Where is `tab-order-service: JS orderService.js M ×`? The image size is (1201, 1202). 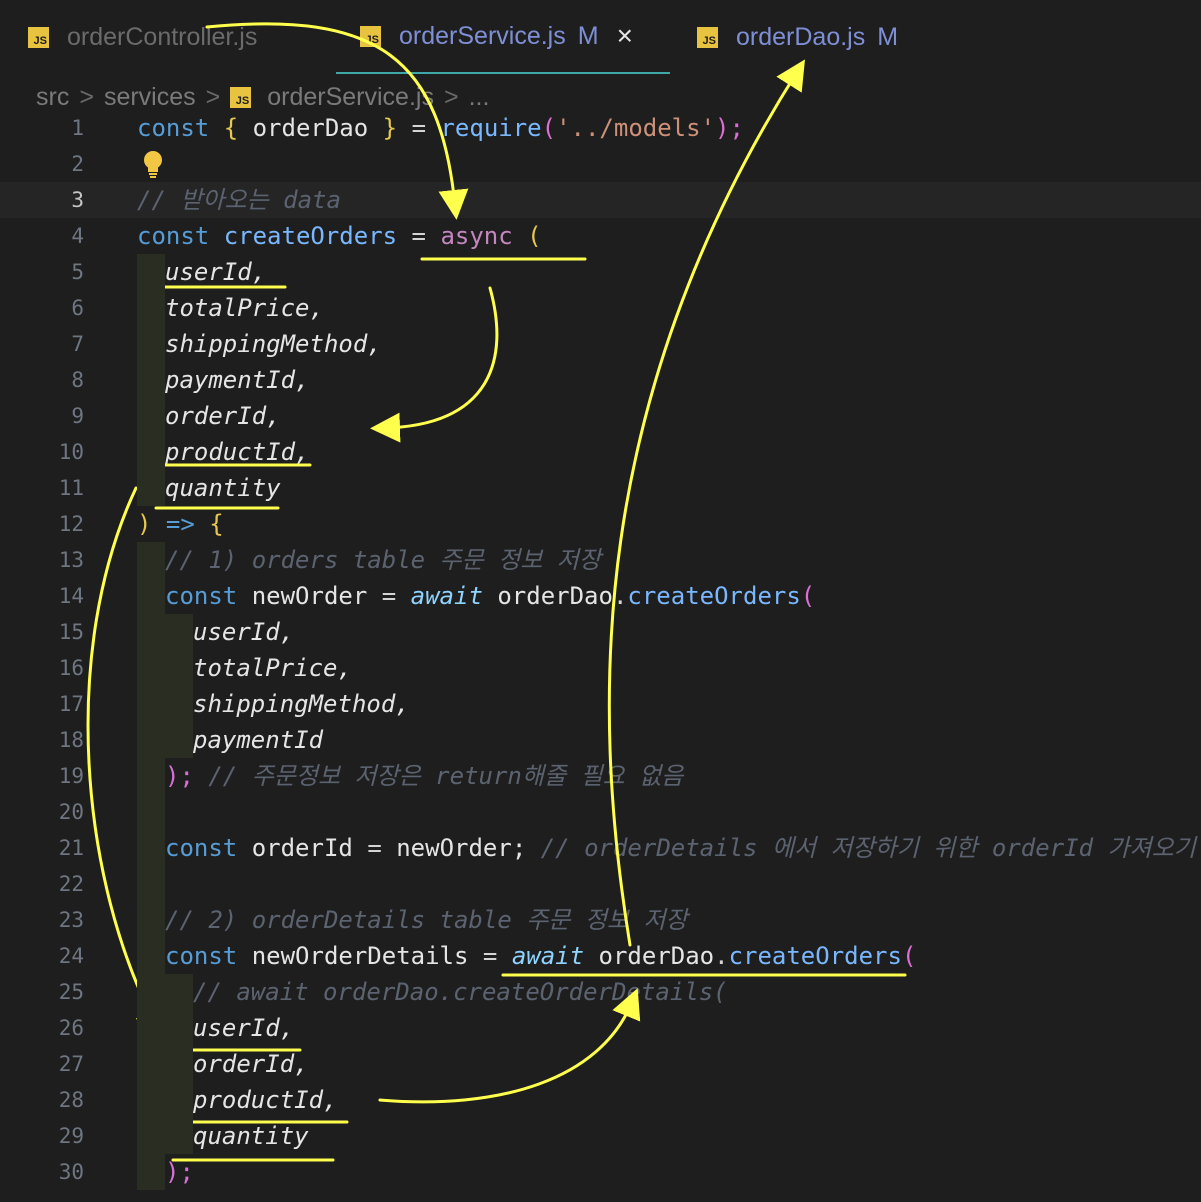
tab-order-service: JS orderService.js M × is located at coordinates (503, 37).